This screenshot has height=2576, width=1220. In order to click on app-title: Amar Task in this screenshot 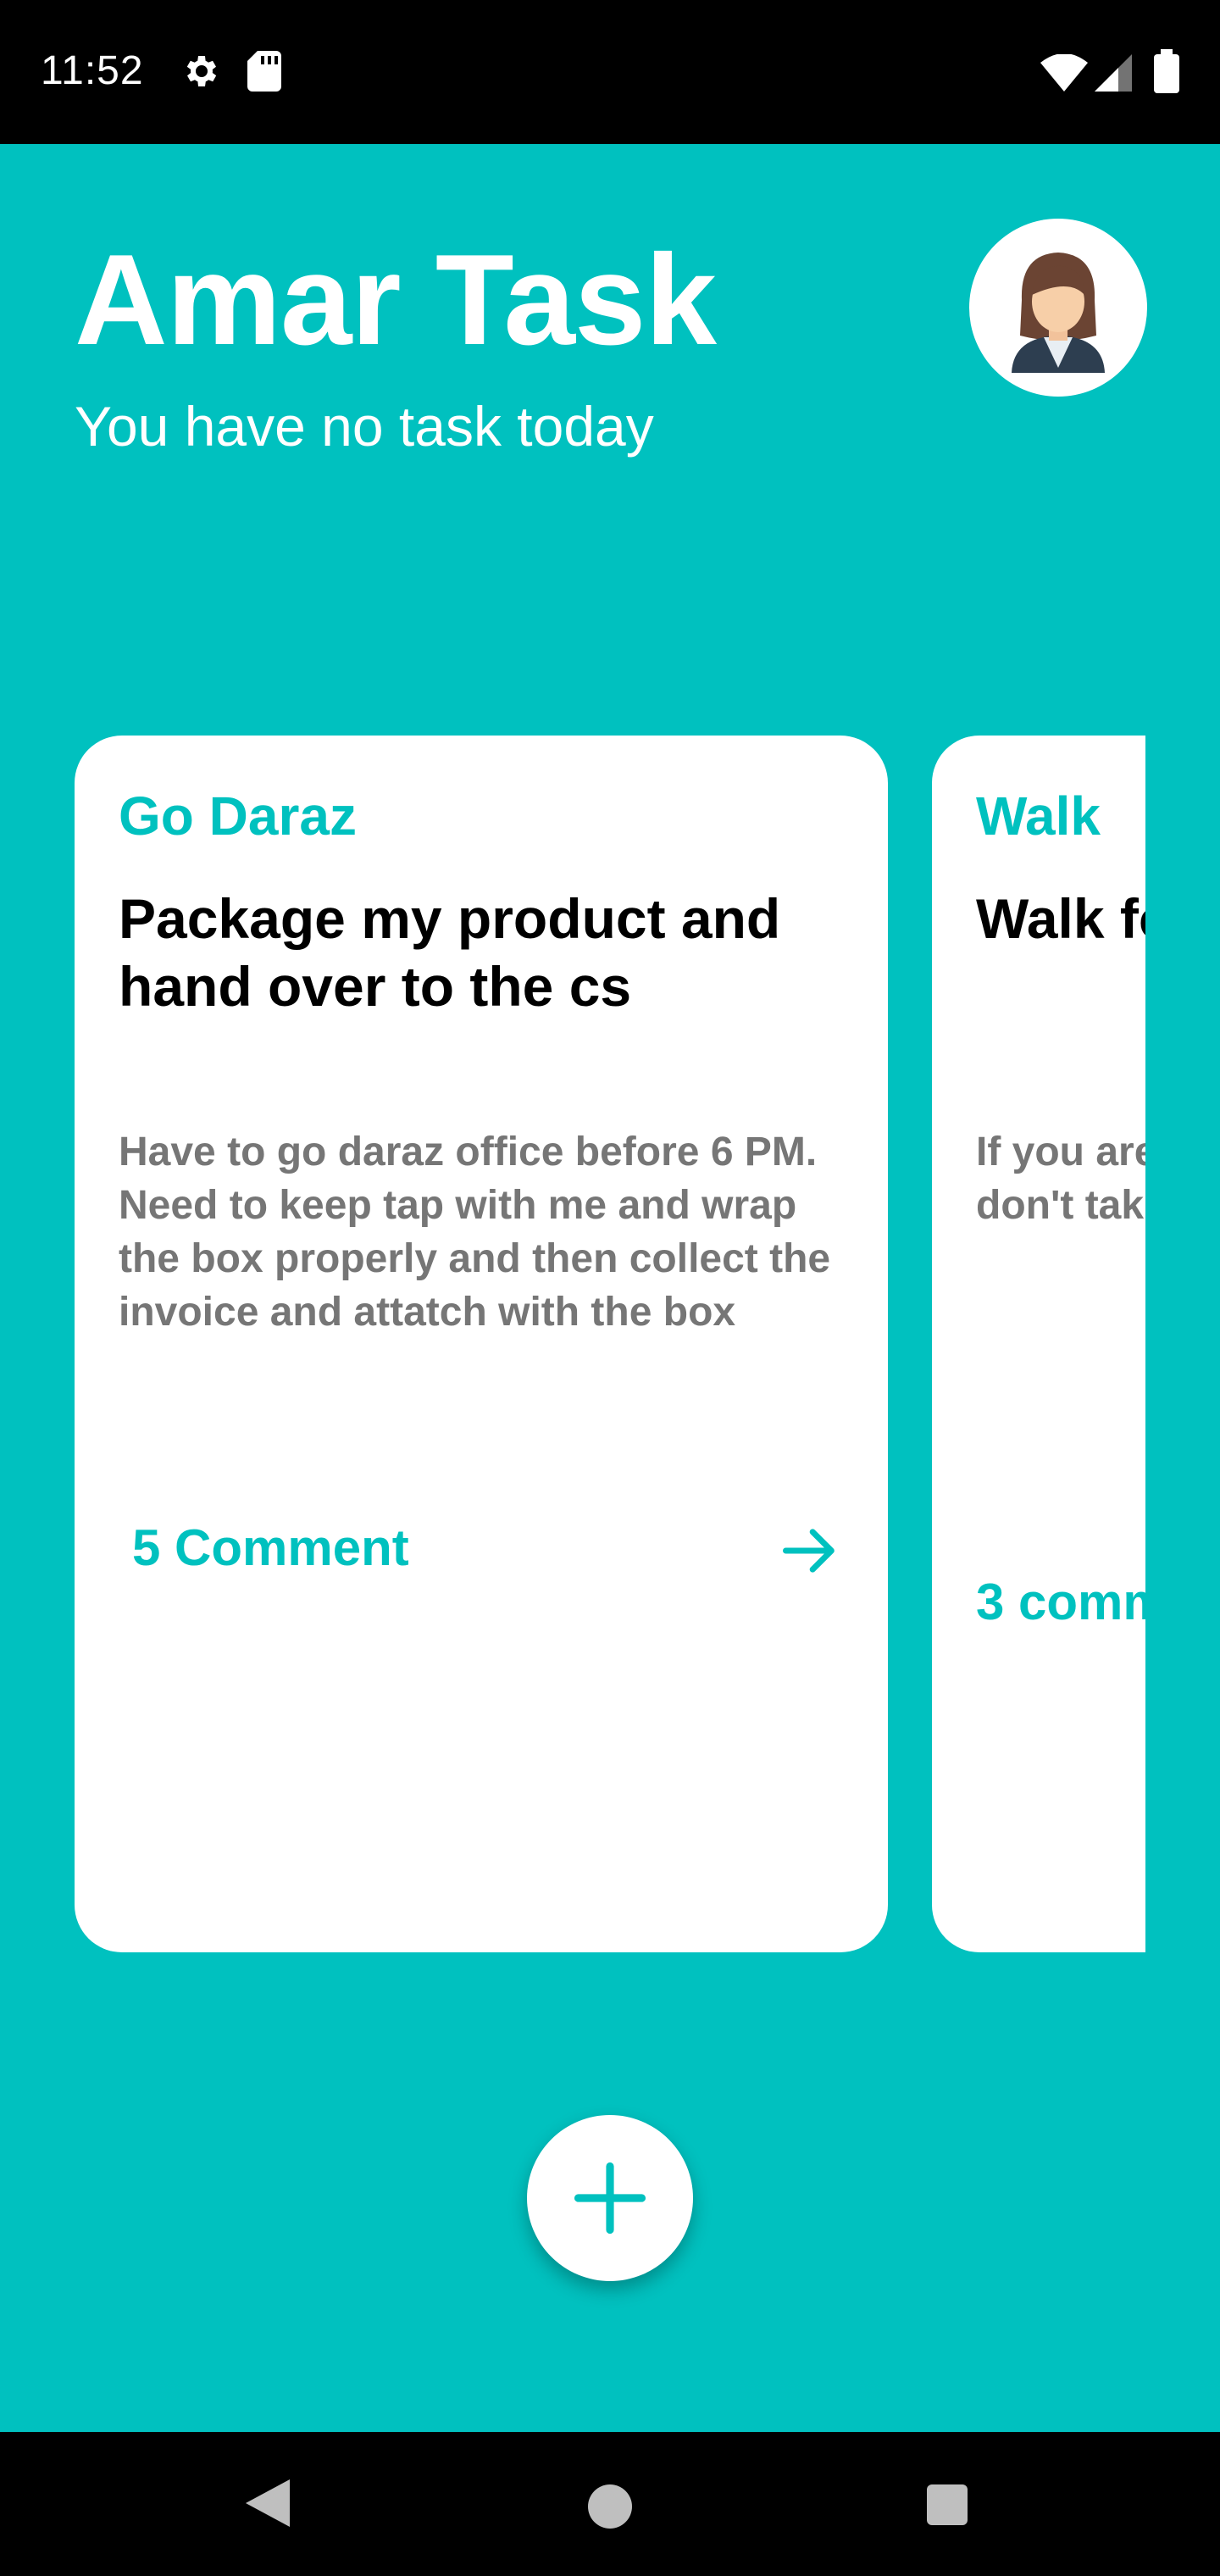, I will do `click(396, 300)`.